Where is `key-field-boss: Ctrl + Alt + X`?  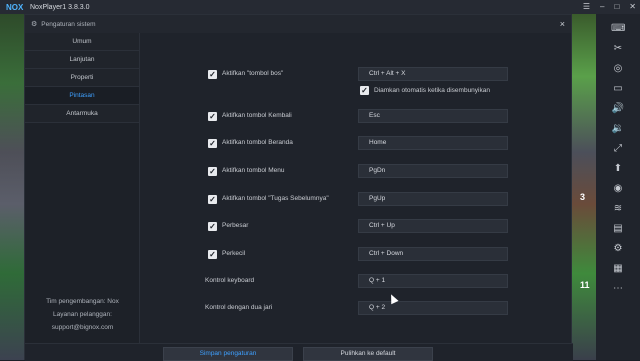
key-field-boss: Ctrl + Alt + X is located at coordinates (433, 74).